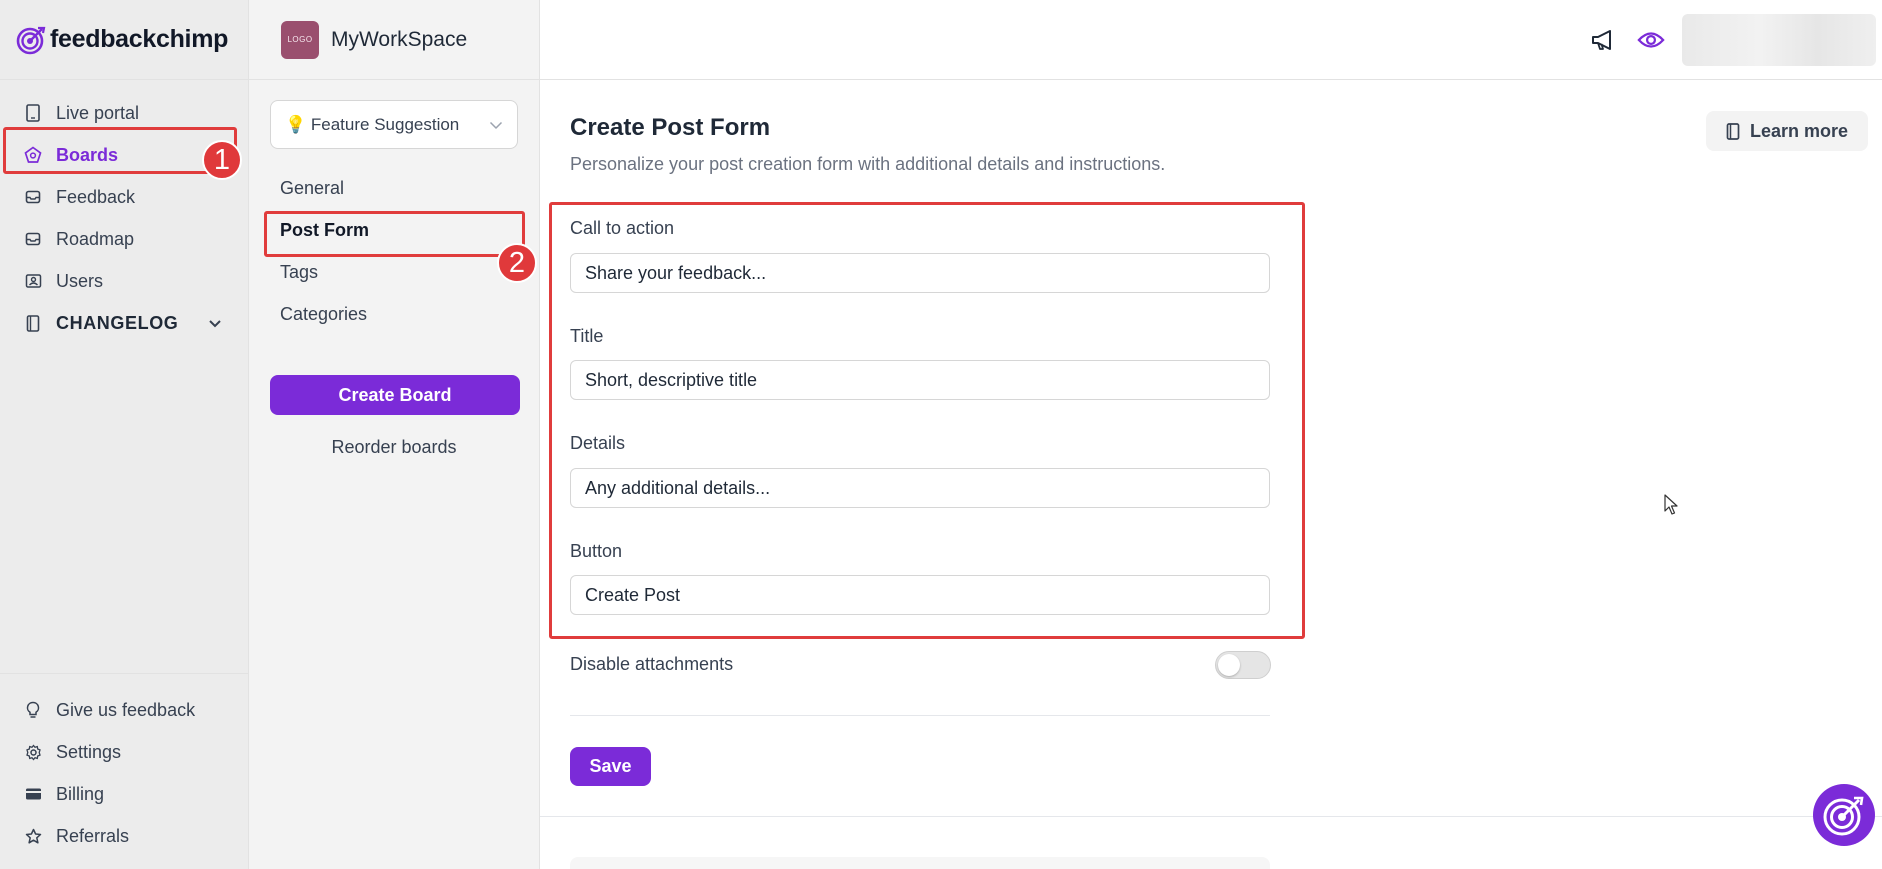 The image size is (1882, 869). Describe the element at coordinates (1779, 40) in the screenshot. I see `user-profile-menu` at that location.